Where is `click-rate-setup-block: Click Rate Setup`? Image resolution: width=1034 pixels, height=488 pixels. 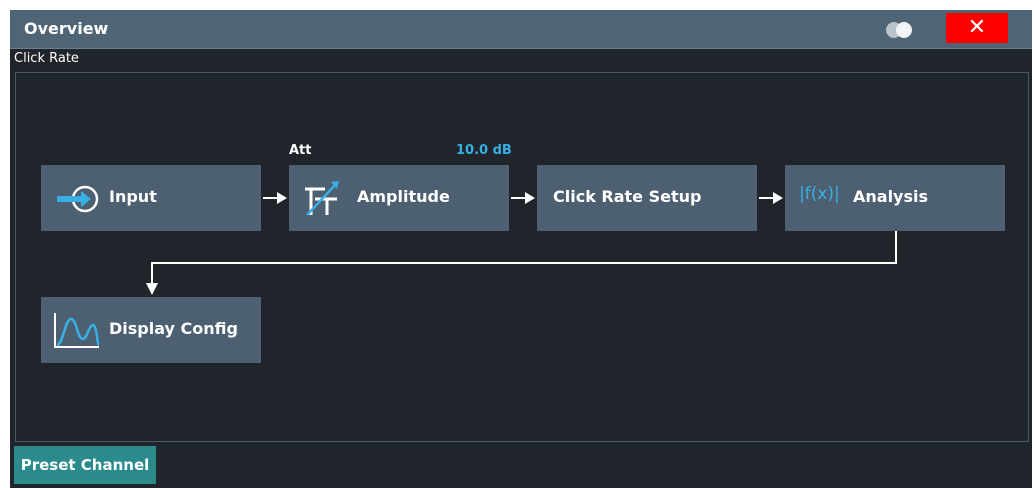
click-rate-setup-block: Click Rate Setup is located at coordinates (647, 198).